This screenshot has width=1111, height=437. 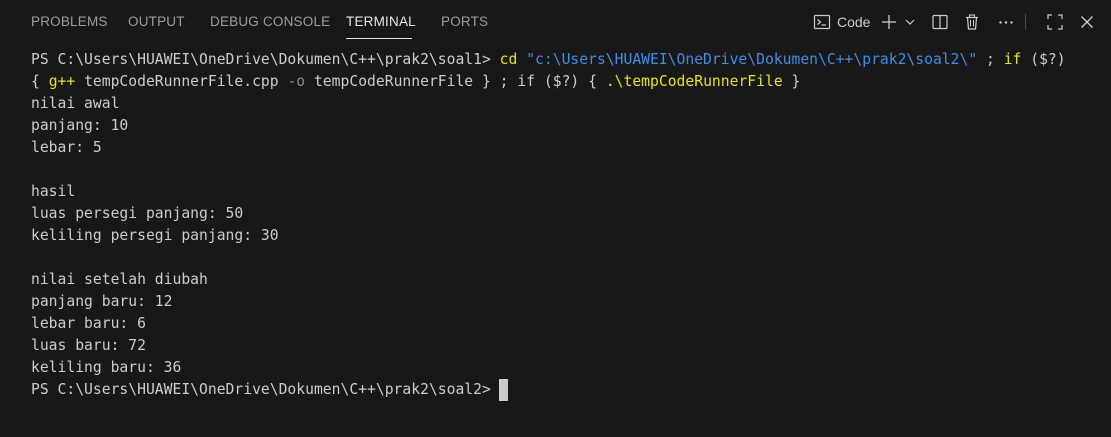 What do you see at coordinates (393, 81) in the screenshot?
I see `output-name: tempCodeRunnerFile` at bounding box center [393, 81].